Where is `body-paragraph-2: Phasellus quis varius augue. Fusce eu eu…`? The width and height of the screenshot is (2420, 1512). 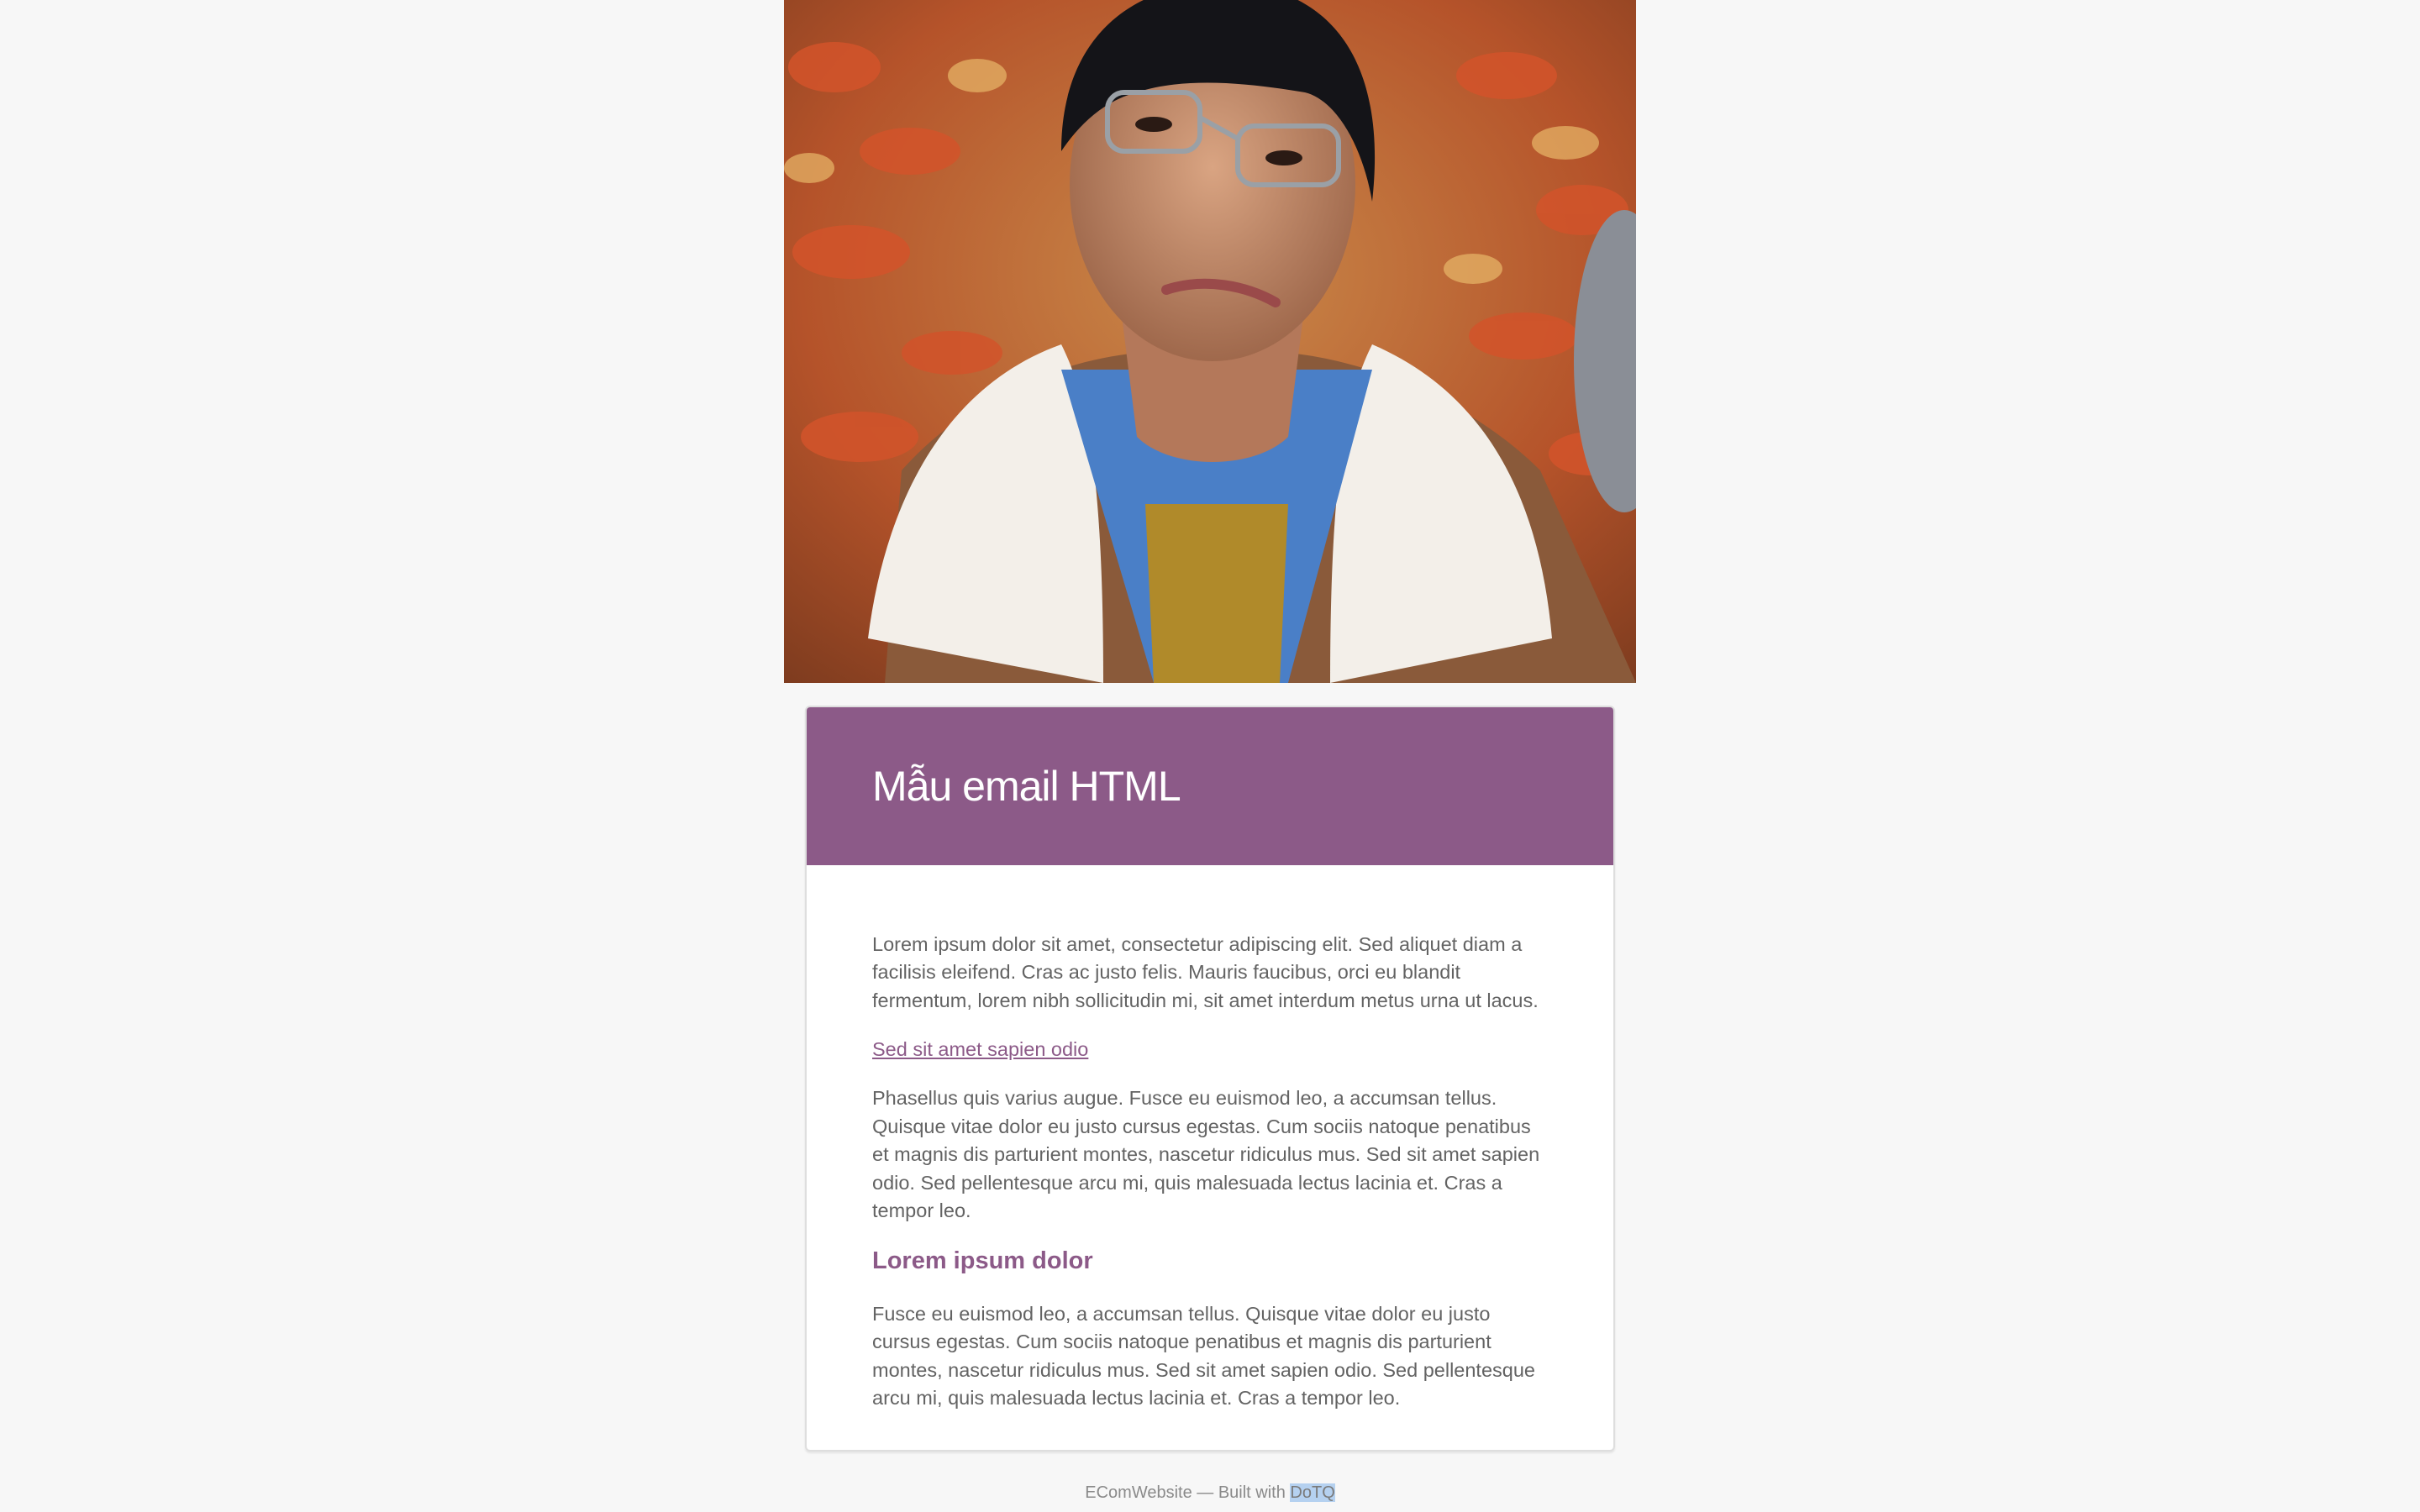 body-paragraph-2: Phasellus quis varius augue. Fusce eu eu… is located at coordinates (1206, 1154).